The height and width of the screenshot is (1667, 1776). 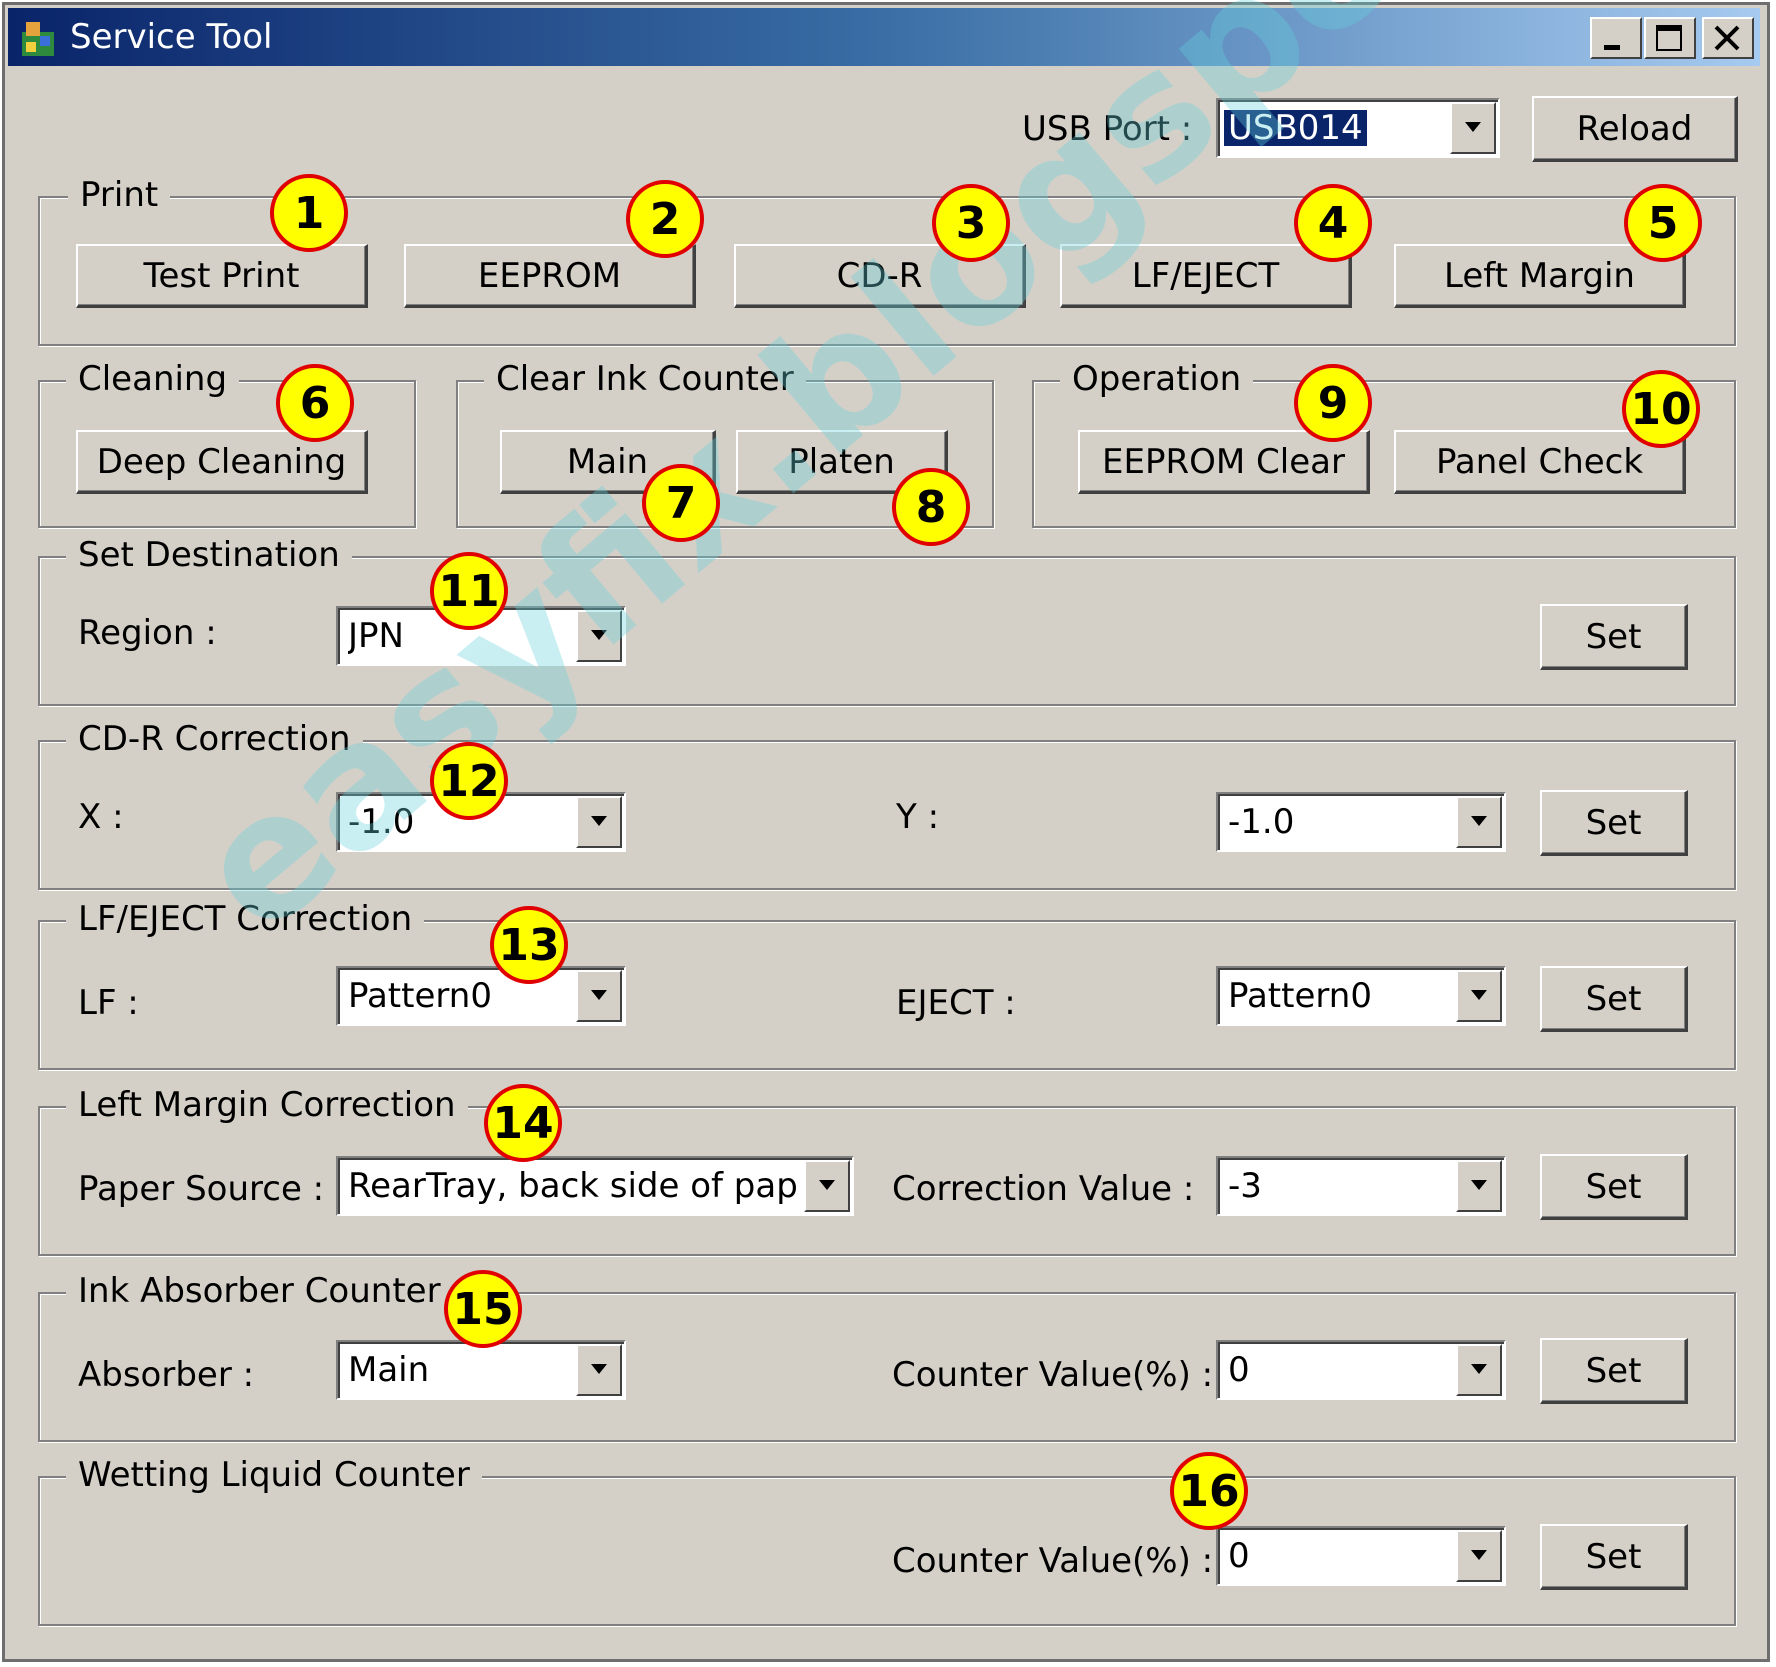 I want to click on correction-value-select: -3, so click(x=1361, y=1186).